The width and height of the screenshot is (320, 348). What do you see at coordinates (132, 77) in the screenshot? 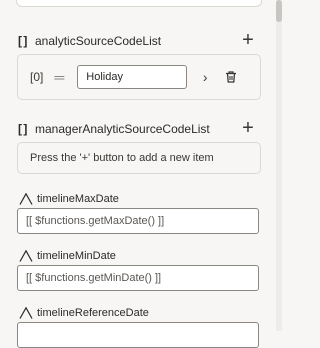
I see `item-value-input: Holiday` at bounding box center [132, 77].